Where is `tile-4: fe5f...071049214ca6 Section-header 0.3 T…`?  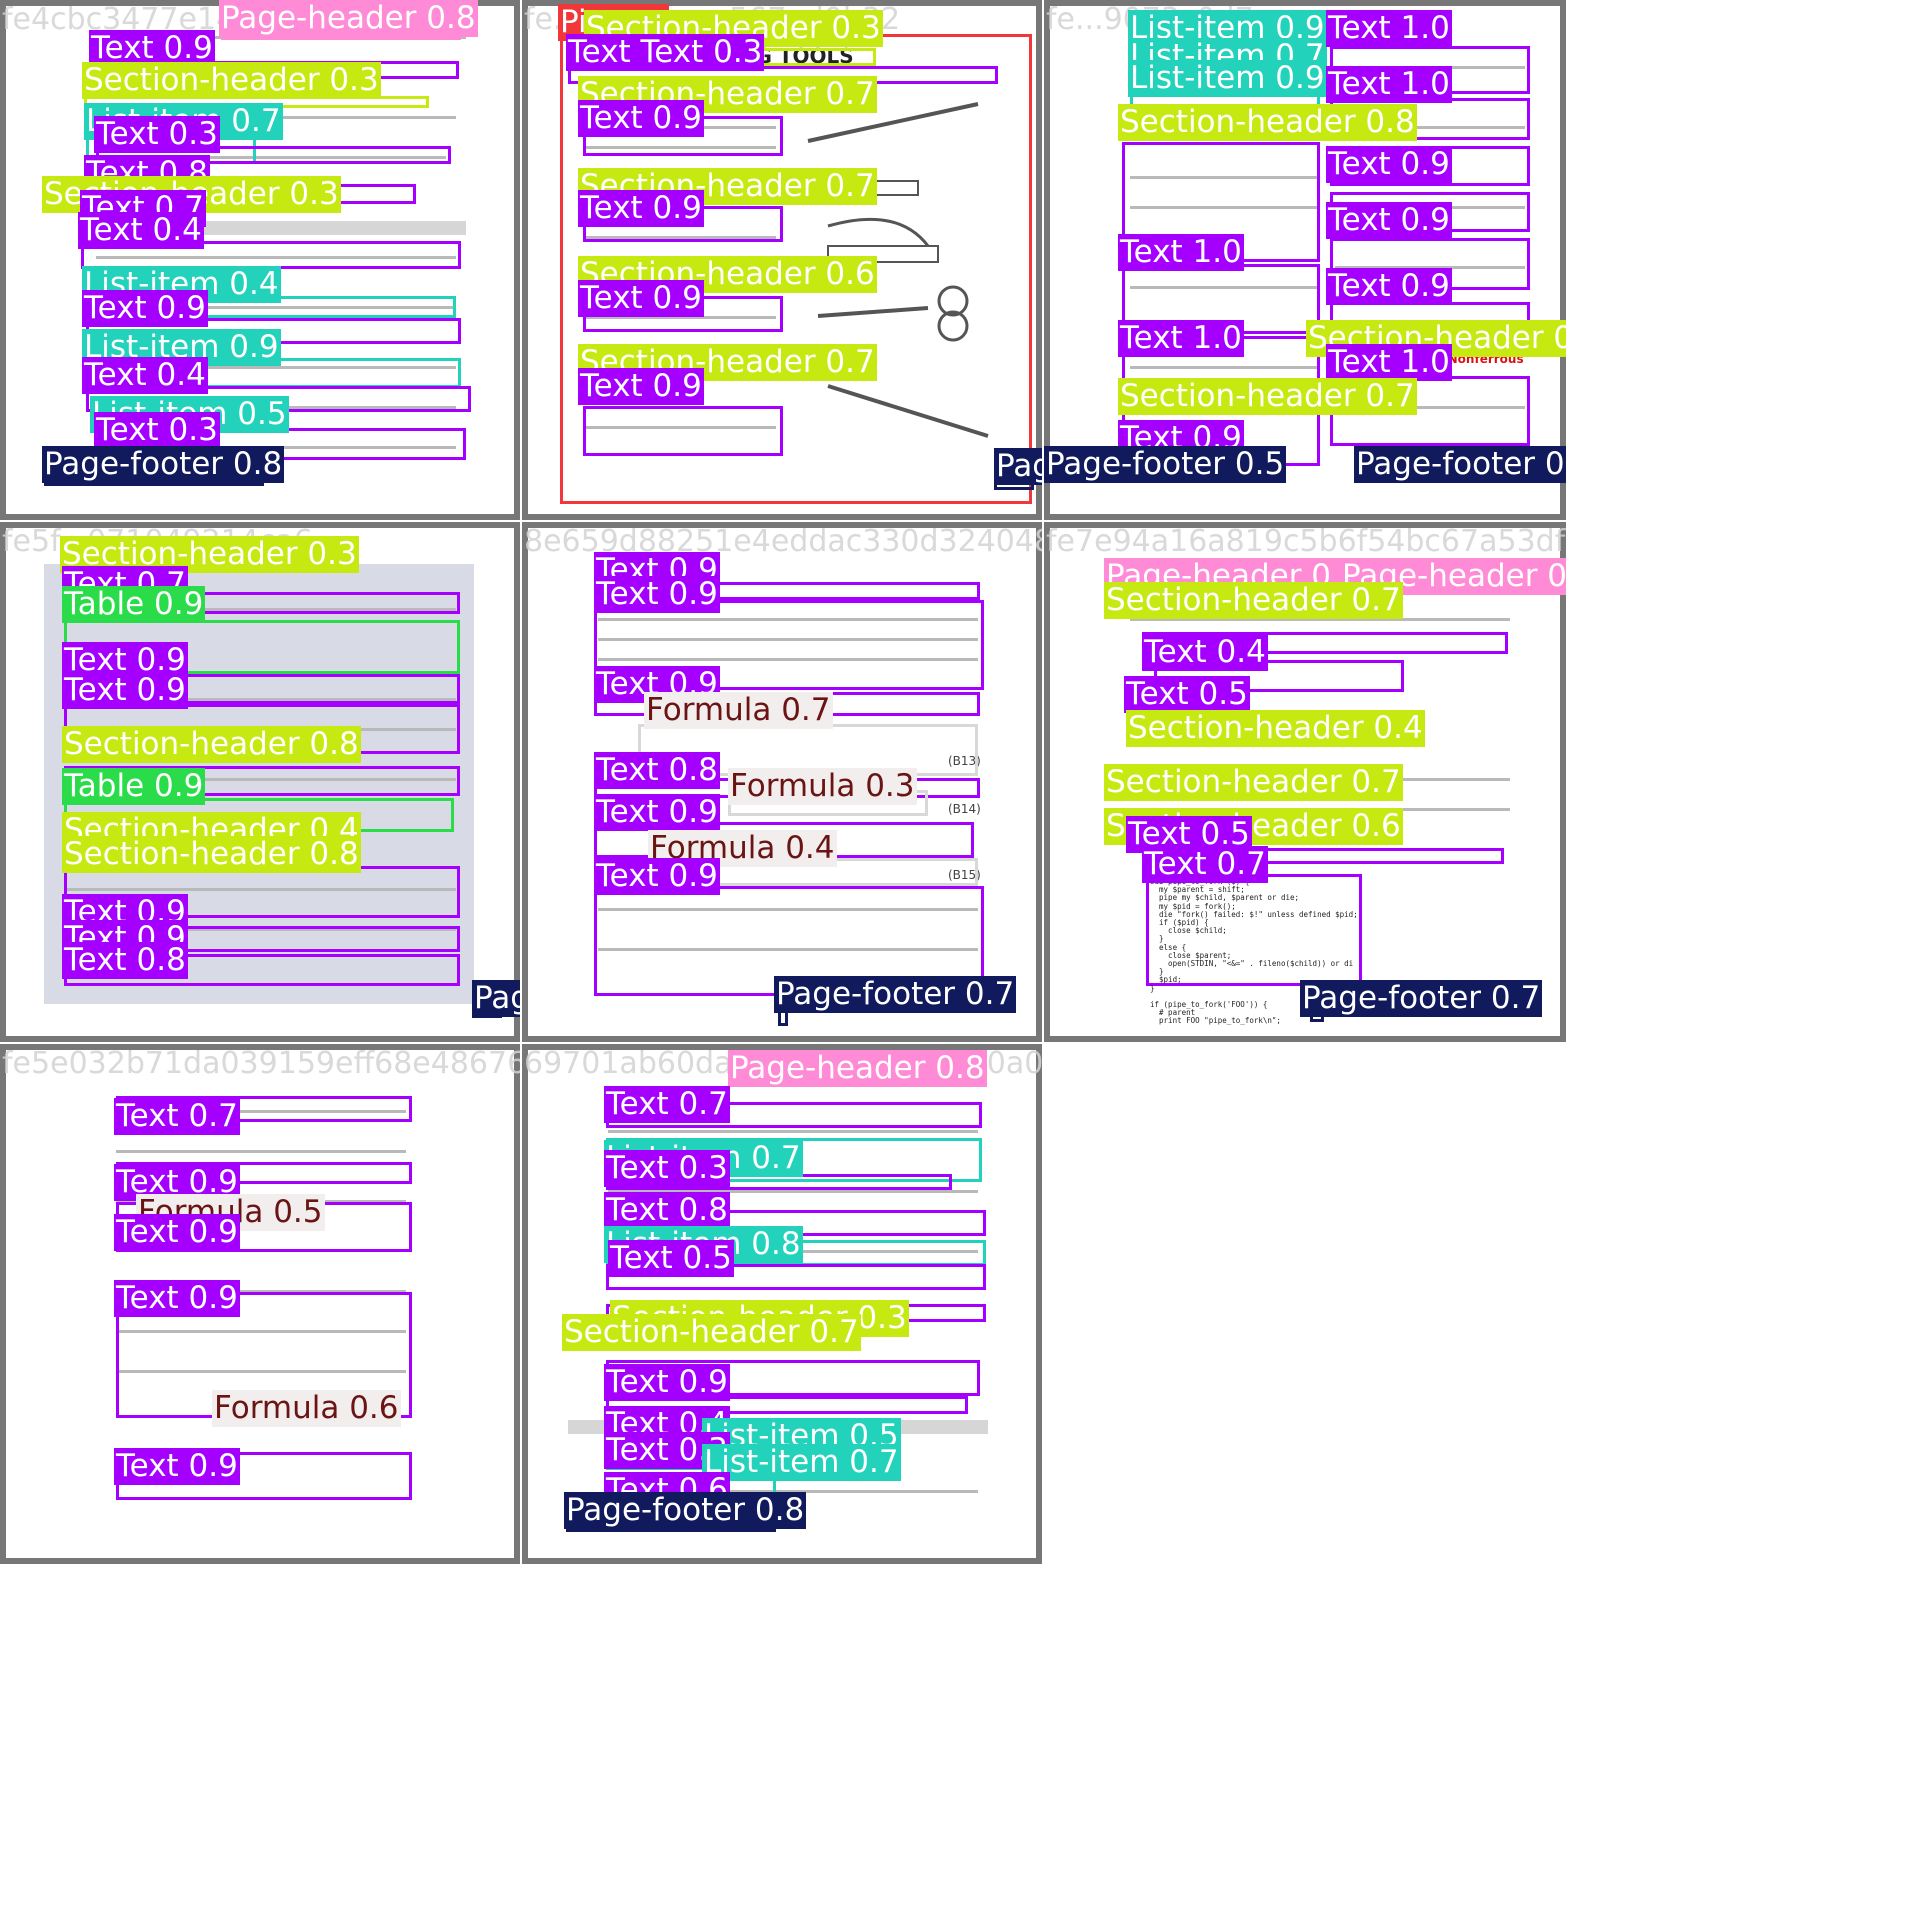 tile-4: fe5f...071049214ca6 Section-header 0.3 T… is located at coordinates (260, 782).